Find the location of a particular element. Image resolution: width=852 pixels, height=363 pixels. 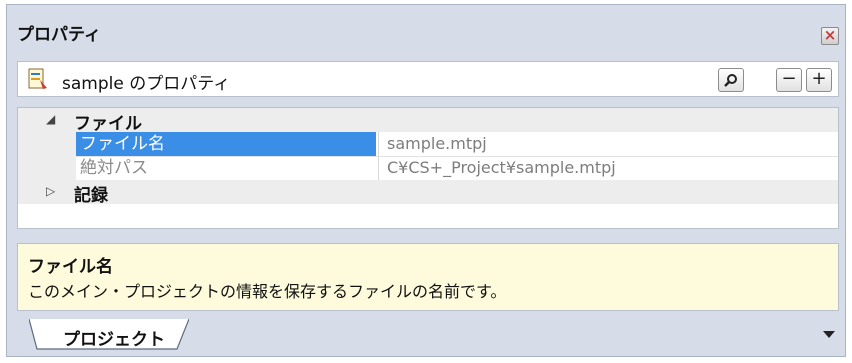

expand-all-button: + is located at coordinates (819, 80).